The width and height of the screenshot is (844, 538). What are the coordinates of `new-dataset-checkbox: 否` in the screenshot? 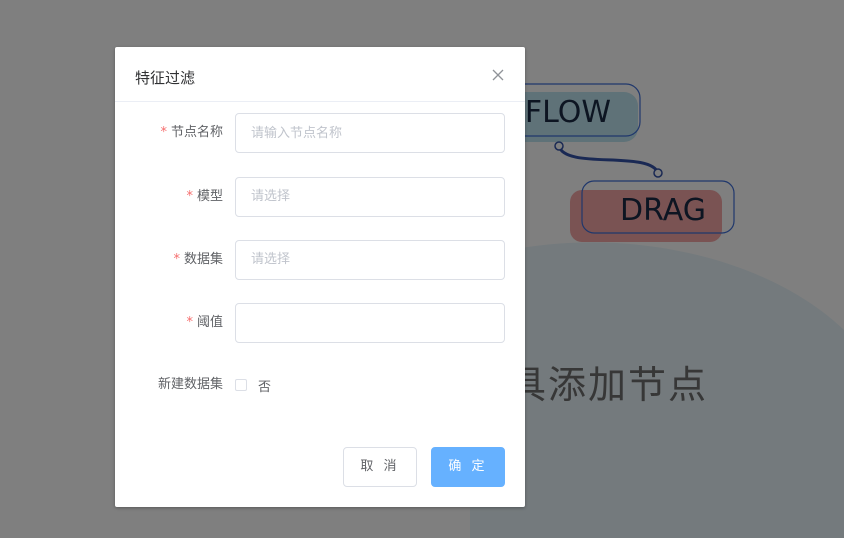 It's located at (253, 385).